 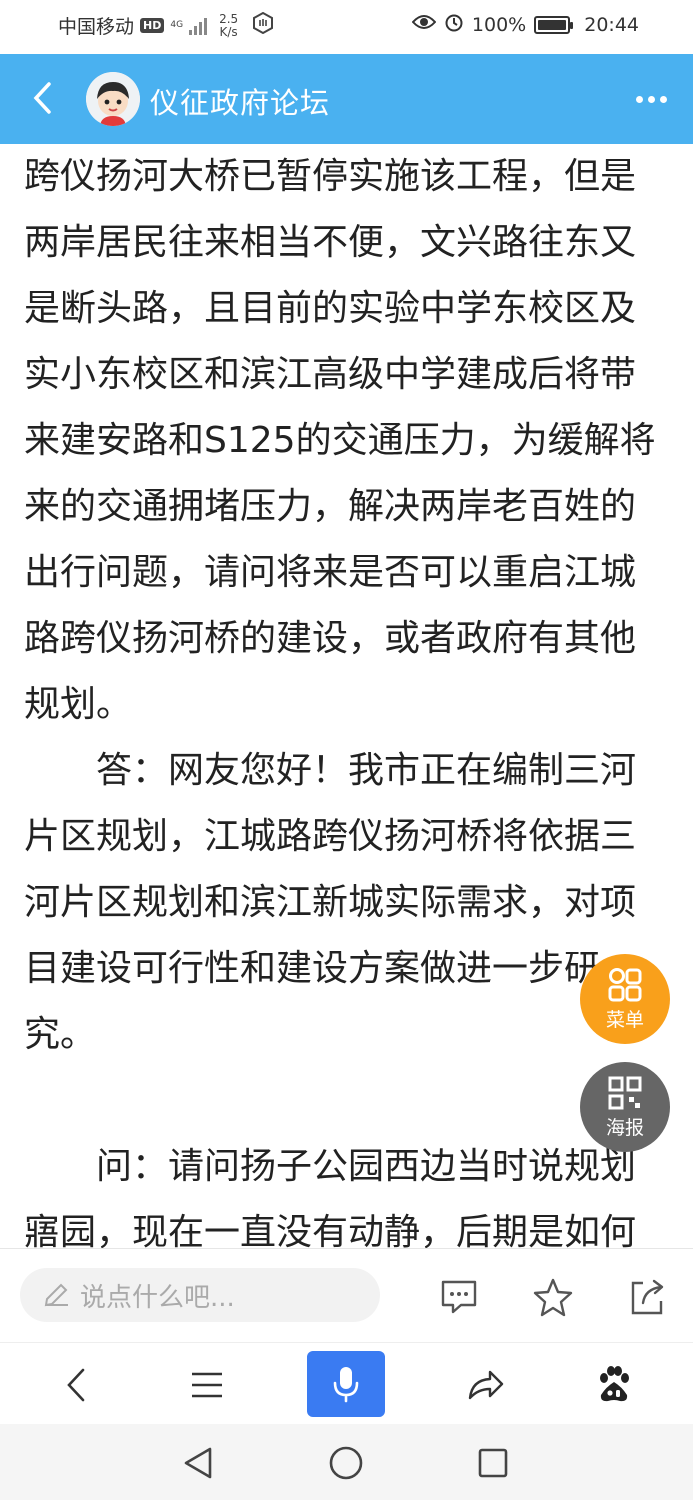 I want to click on favorite-button, so click(x=553, y=1297).